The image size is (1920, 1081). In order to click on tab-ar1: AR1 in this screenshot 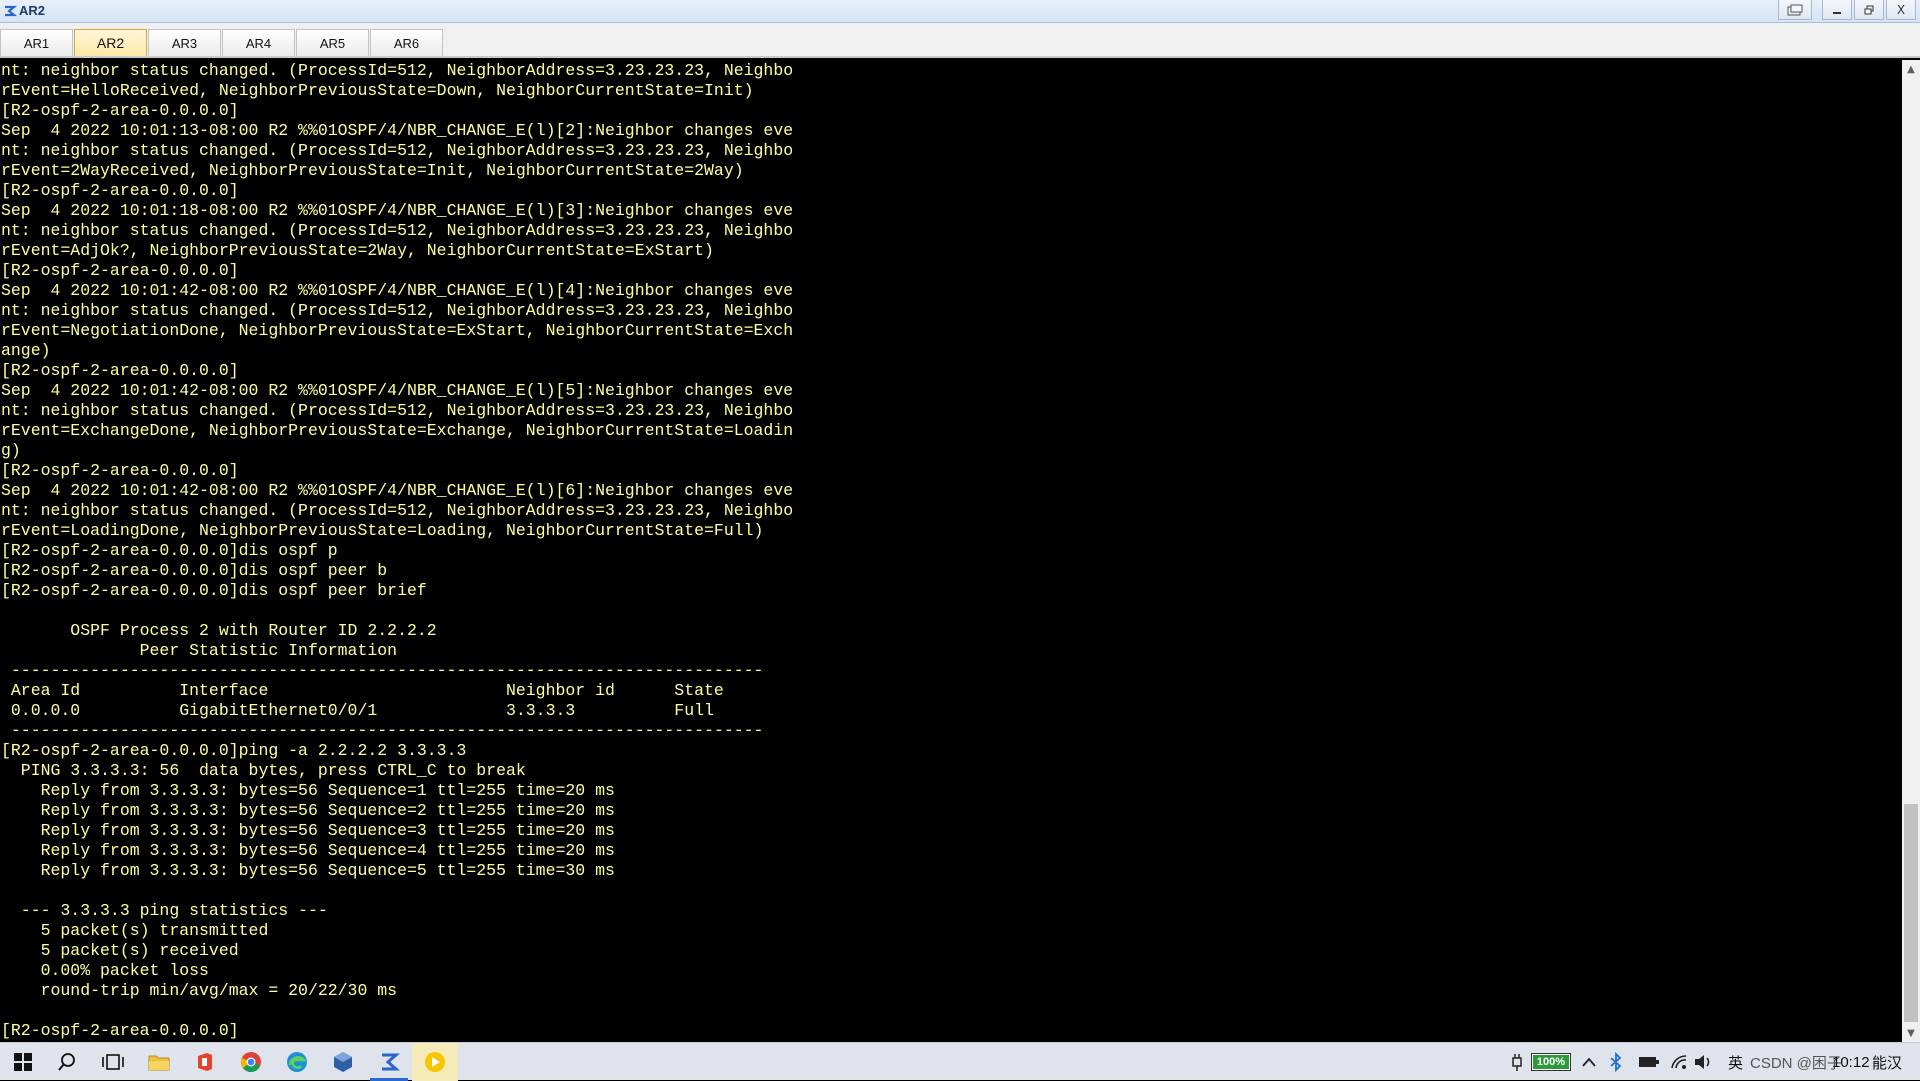, I will do `click(36, 42)`.